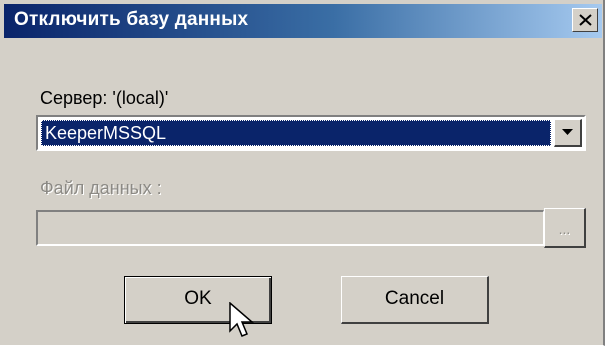 This screenshot has width=605, height=346. I want to click on title-bar: Отключить базу данных, so click(303, 21).